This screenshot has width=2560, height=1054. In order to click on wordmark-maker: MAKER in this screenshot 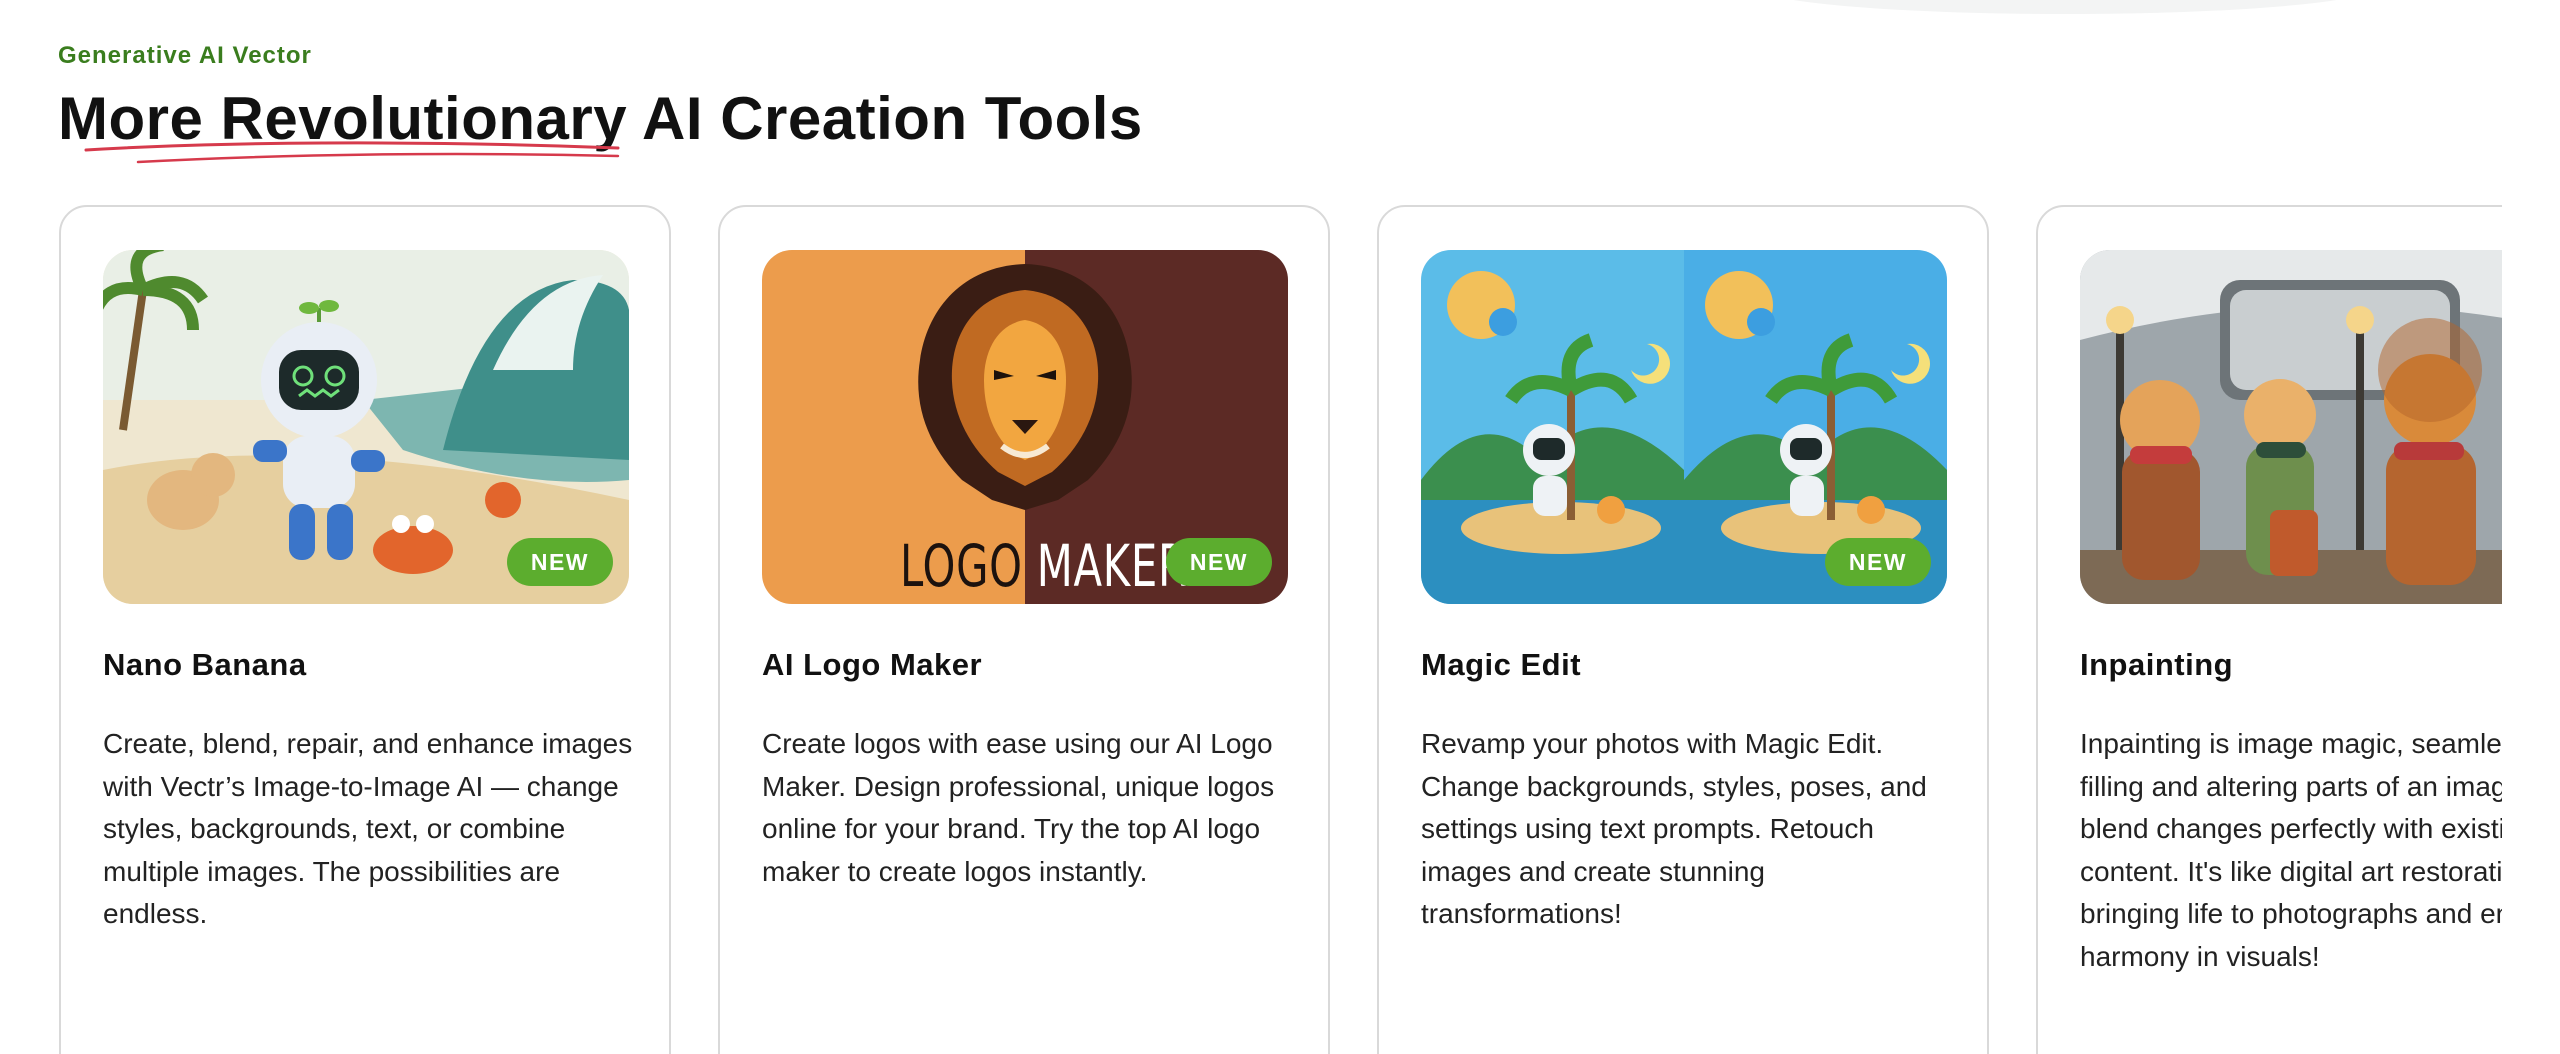, I will do `click(1112, 566)`.